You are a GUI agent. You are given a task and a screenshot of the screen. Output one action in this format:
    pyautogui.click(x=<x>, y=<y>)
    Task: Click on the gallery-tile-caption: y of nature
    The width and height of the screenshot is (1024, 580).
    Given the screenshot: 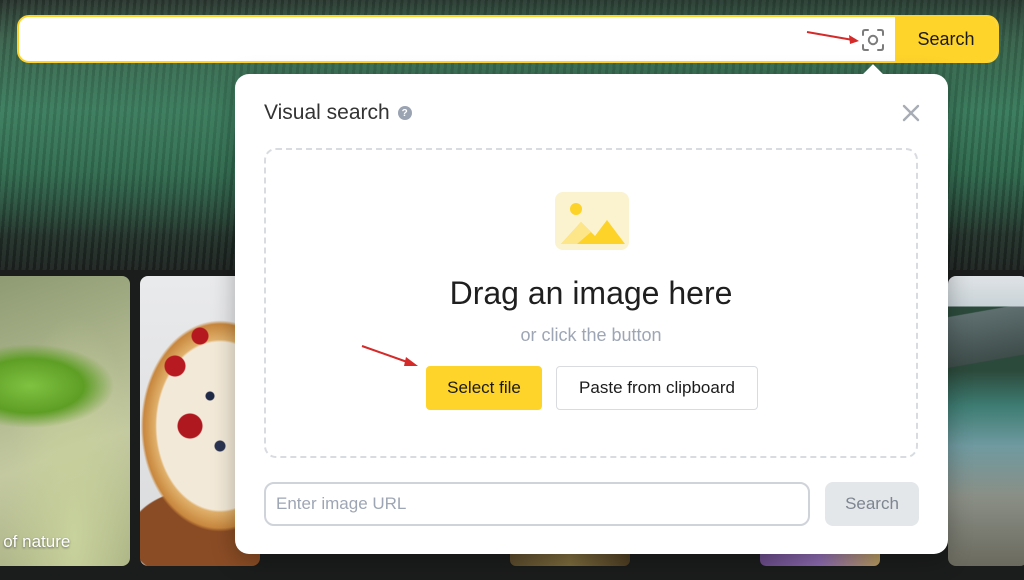 What is the action you would take?
    pyautogui.click(x=35, y=541)
    